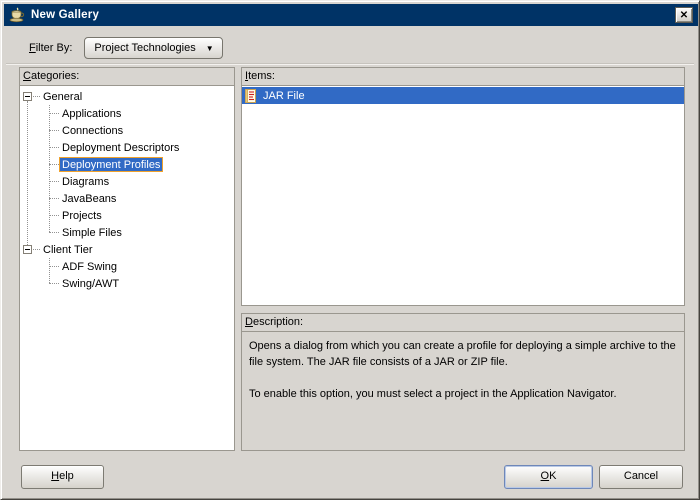 This screenshot has width=700, height=500. What do you see at coordinates (17, 15) in the screenshot?
I see `coffee-cup-icon` at bounding box center [17, 15].